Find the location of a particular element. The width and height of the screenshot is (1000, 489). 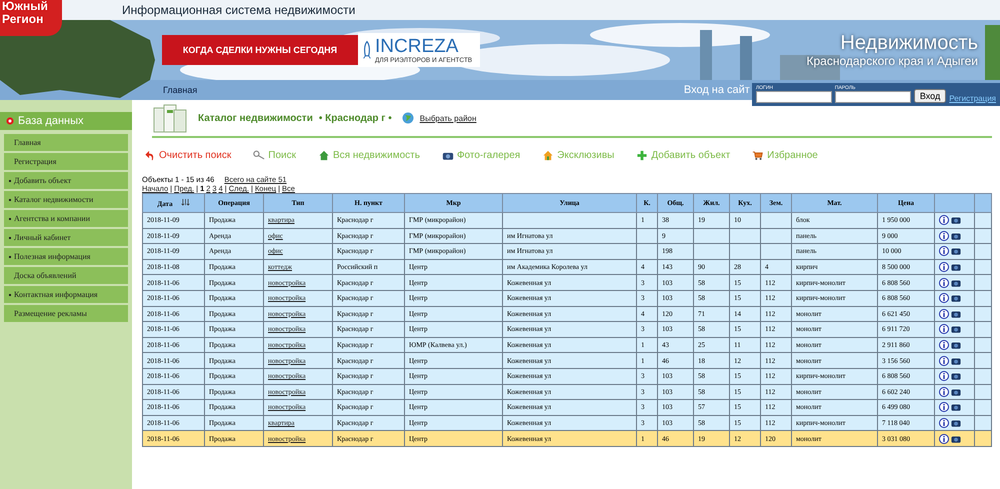

plus-icon is located at coordinates (642, 155).